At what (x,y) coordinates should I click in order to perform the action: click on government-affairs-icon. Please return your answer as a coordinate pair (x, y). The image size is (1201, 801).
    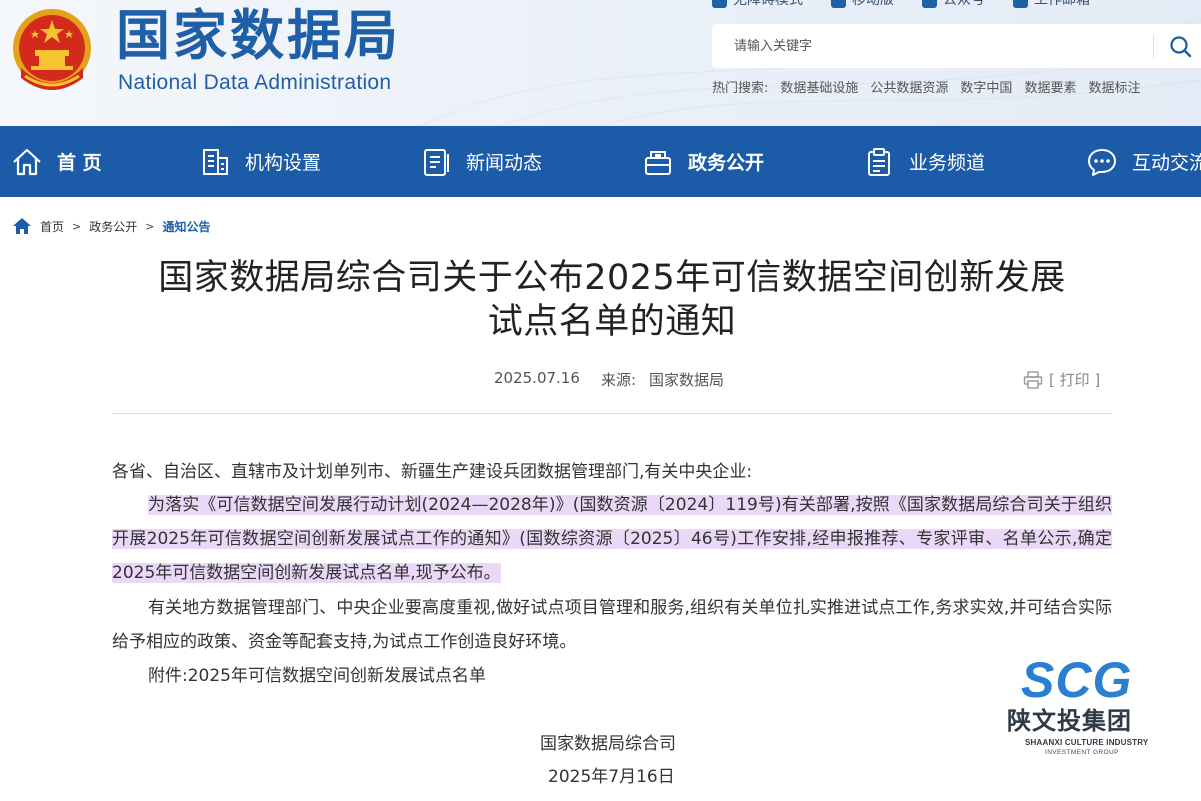
    Looking at the image, I should click on (658, 162).